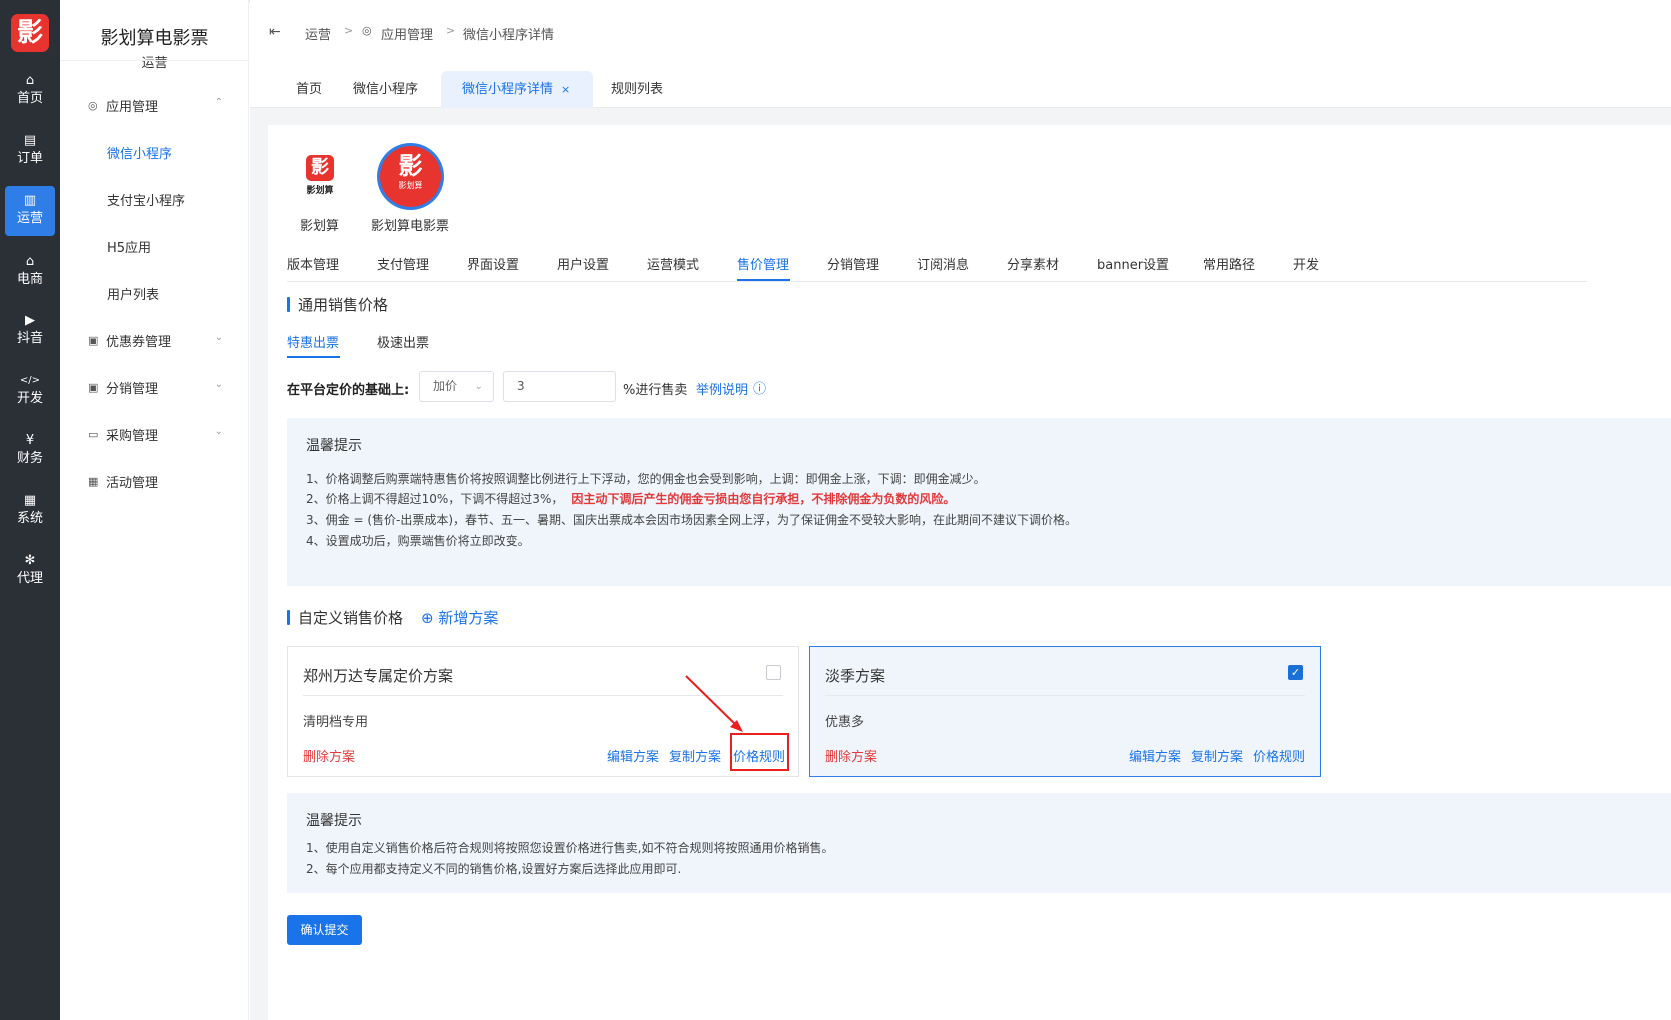 Image resolution: width=1671 pixels, height=1020 pixels. I want to click on price-adjust-select: 加价 ⌄, so click(456, 386).